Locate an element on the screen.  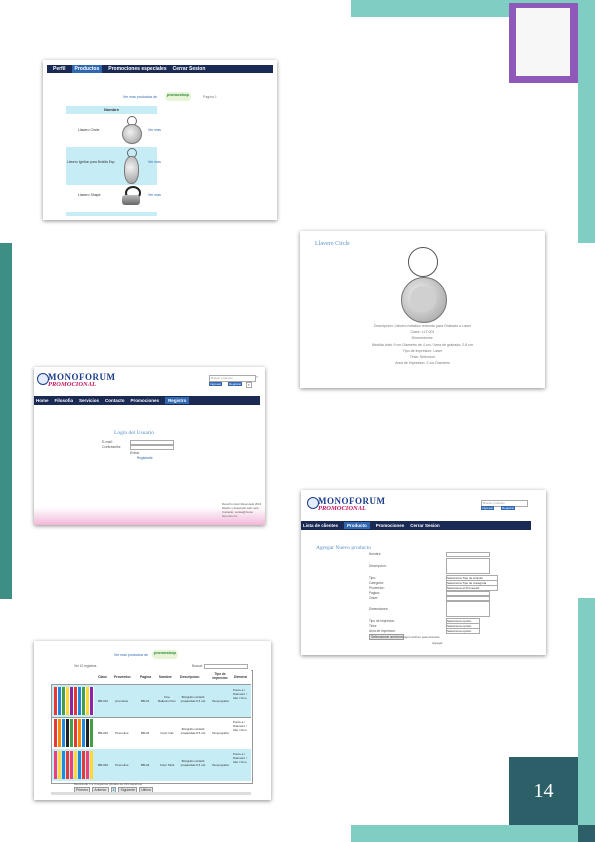
detail-line: Area de impresion: 2 cm Diametro is located at coordinates (422, 363).